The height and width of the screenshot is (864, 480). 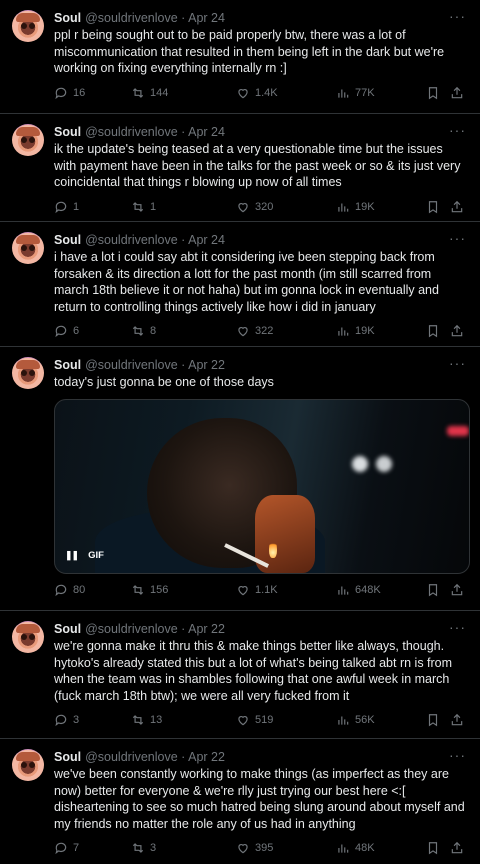 I want to click on reply-button: 1, so click(x=66, y=207).